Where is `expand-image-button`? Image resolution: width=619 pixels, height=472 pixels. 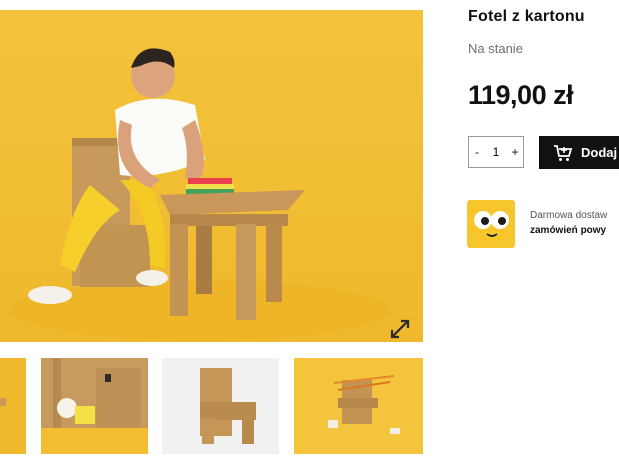
expand-image-button is located at coordinates (400, 328).